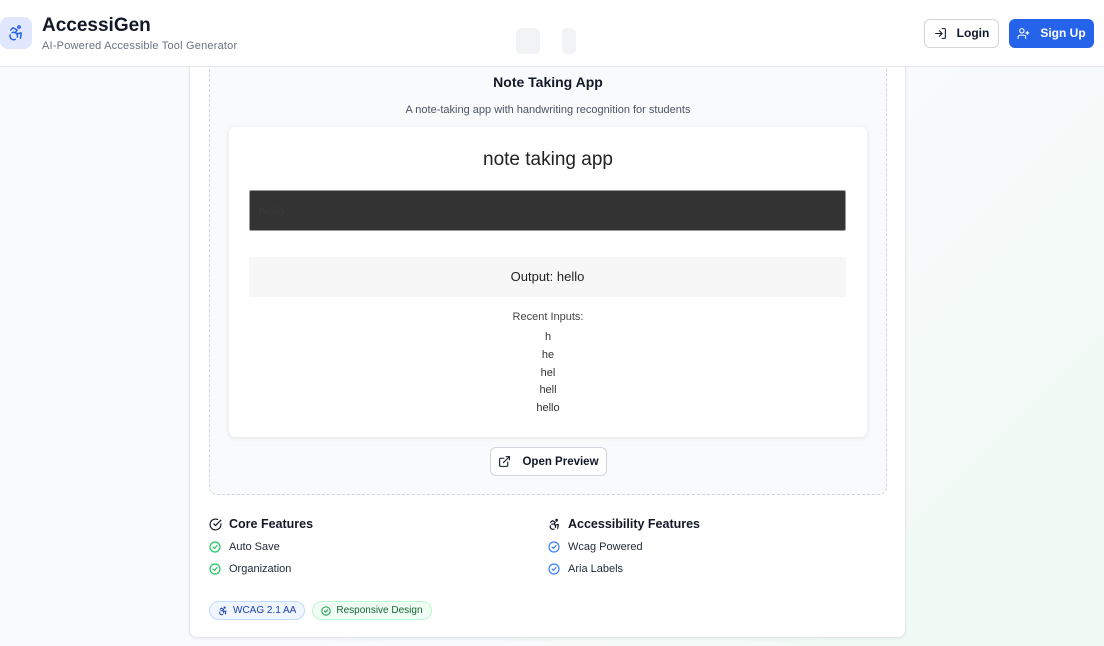 The image size is (1104, 646). I want to click on core-features: Core Features Auto Save Organization, so click(378, 546).